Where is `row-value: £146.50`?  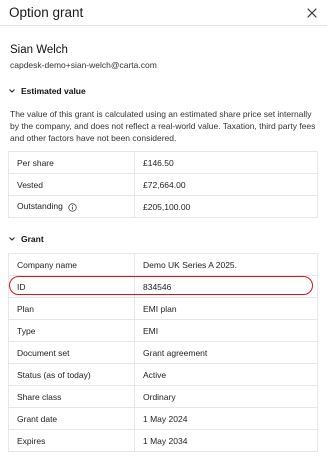 row-value: £146.50 is located at coordinates (226, 162).